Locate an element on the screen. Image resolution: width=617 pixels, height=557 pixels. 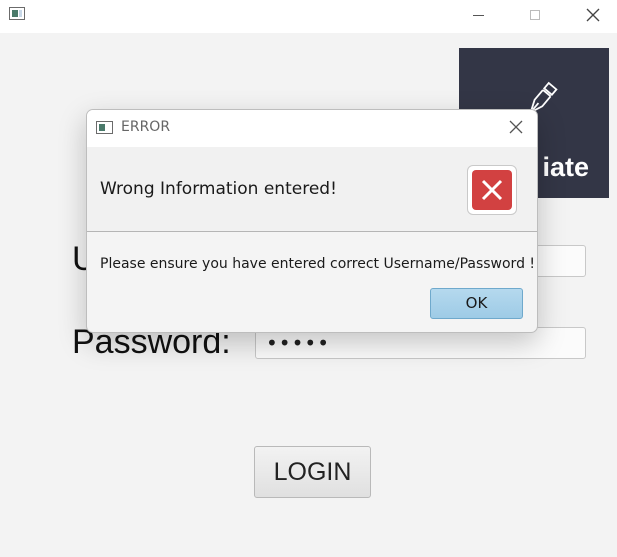
maximize-button is located at coordinates (535, 15).